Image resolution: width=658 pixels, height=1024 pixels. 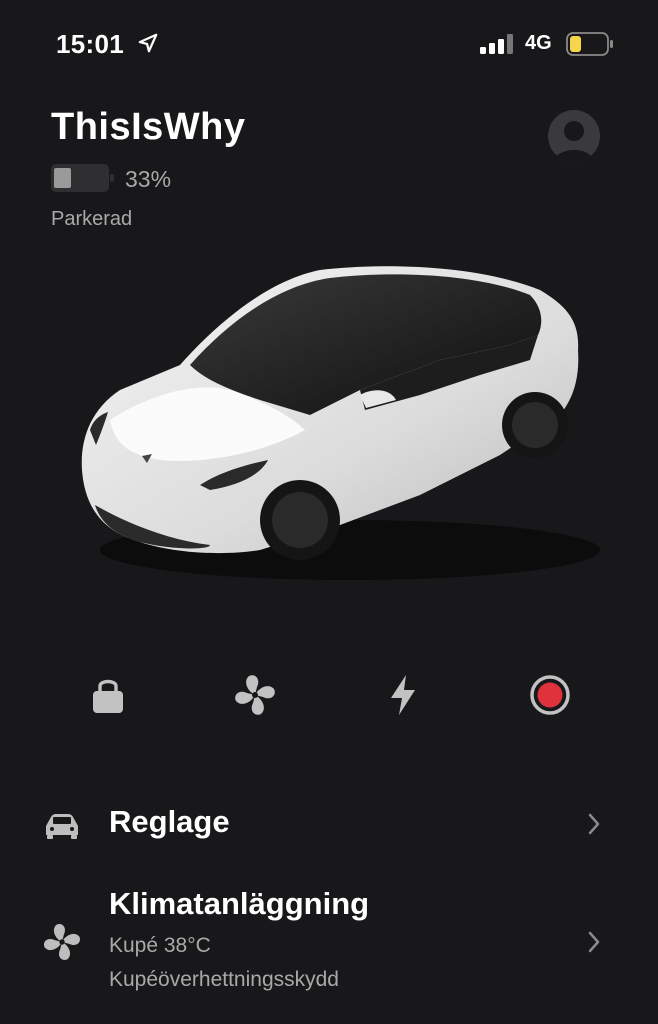 What do you see at coordinates (574, 141) in the screenshot?
I see `user-icon` at bounding box center [574, 141].